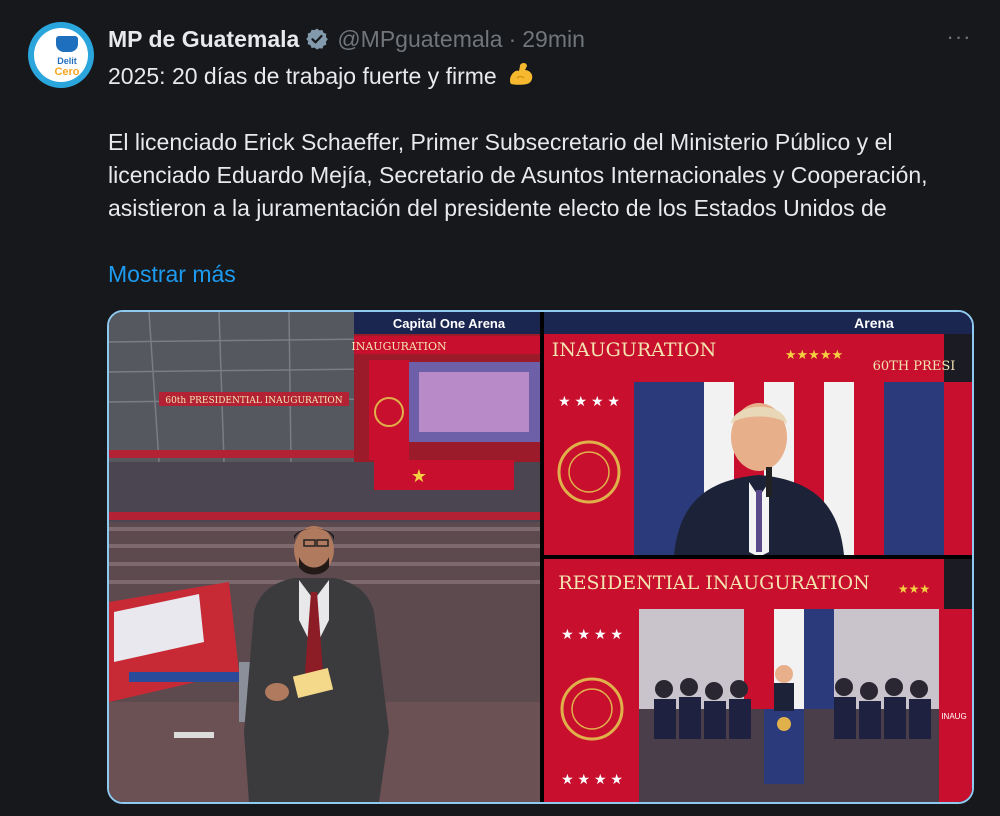 The height and width of the screenshot is (816, 1000). What do you see at coordinates (67, 44) in the screenshot?
I see `shield-icon` at bounding box center [67, 44].